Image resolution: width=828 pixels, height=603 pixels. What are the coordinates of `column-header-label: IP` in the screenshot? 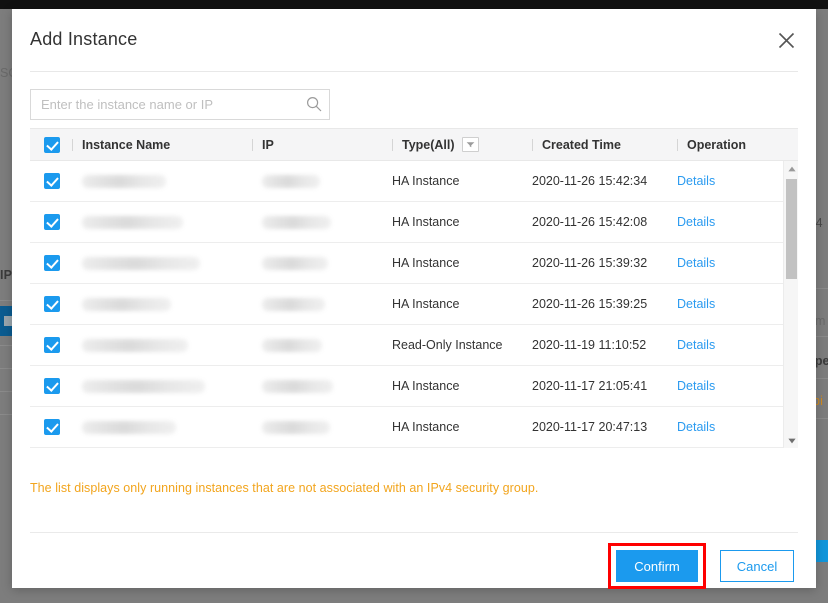 It's located at (268, 144).